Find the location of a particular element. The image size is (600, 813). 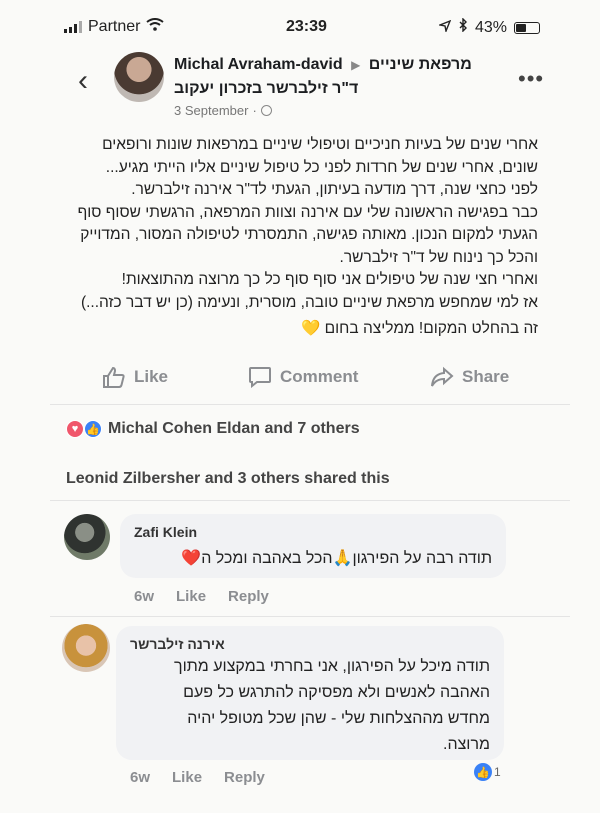

comment-button: Comment is located at coordinates (303, 377).